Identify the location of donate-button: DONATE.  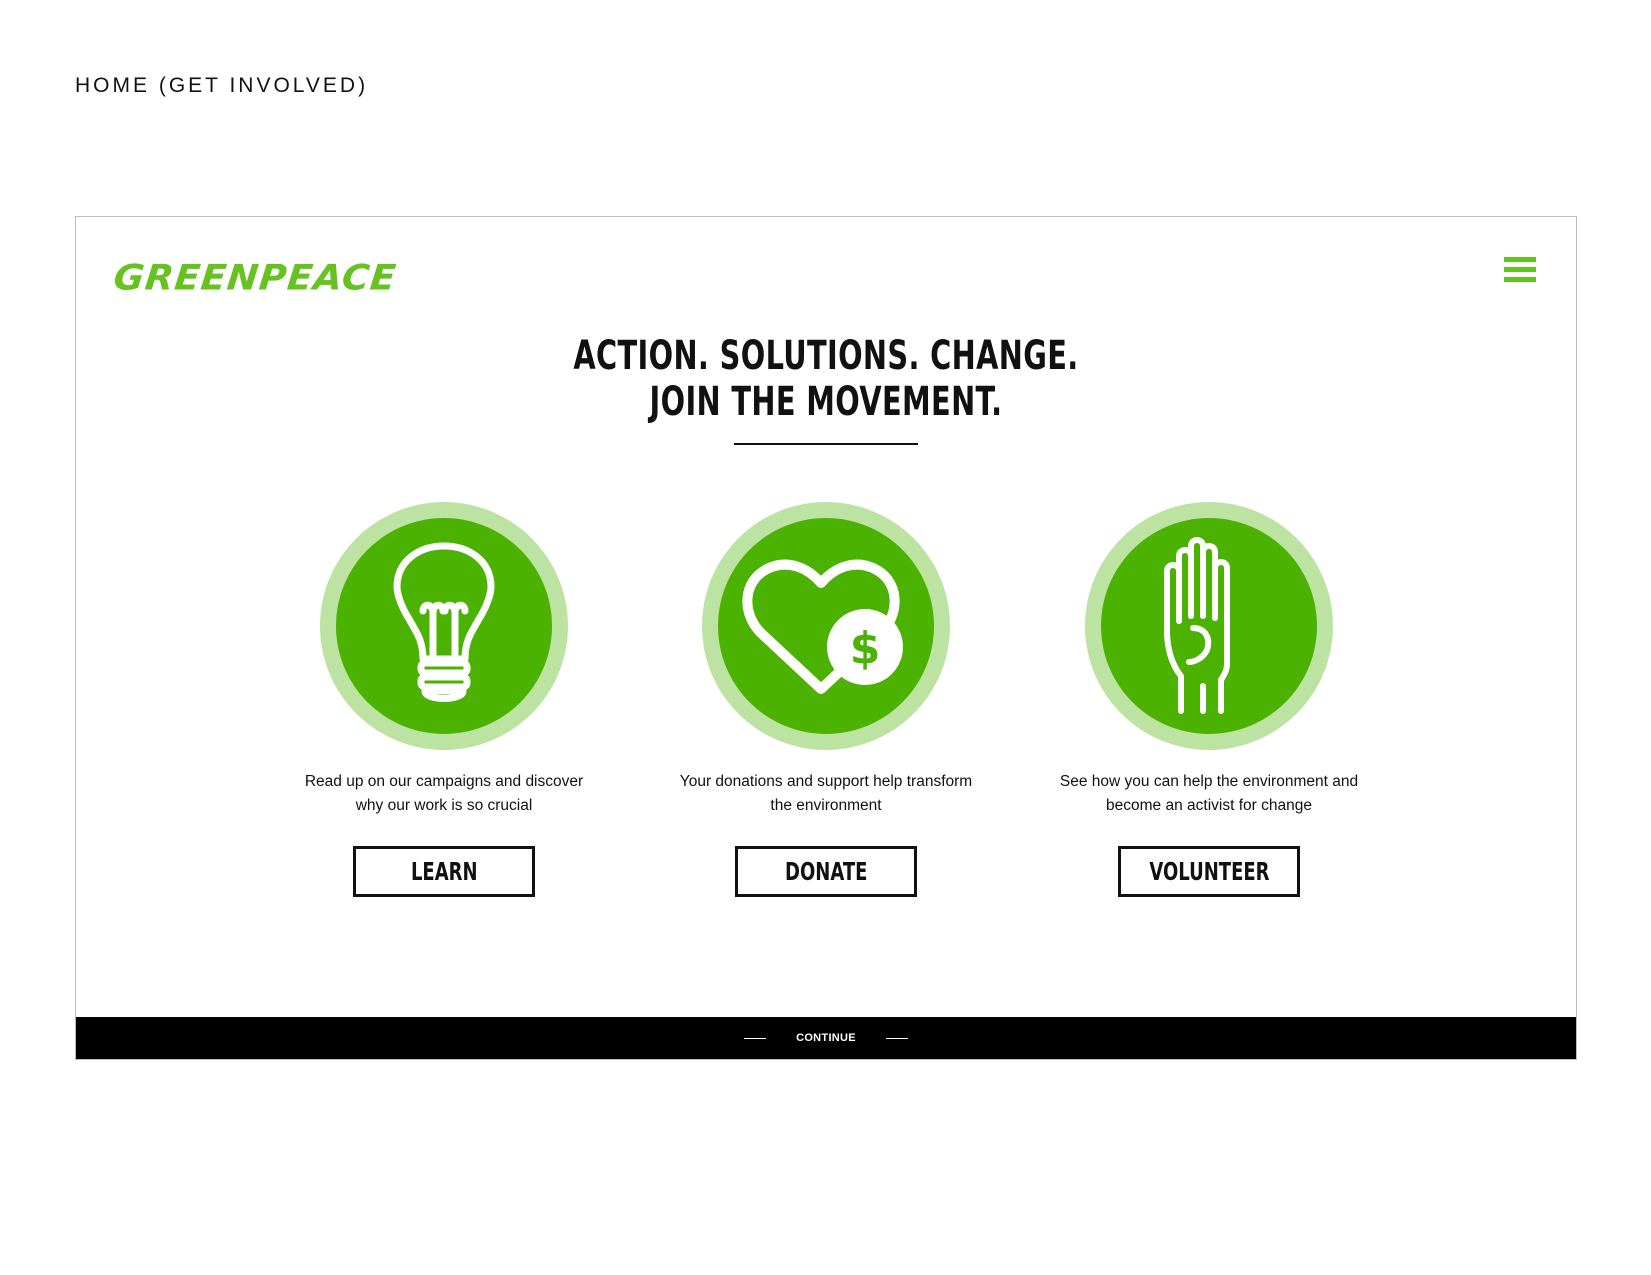
(826, 871).